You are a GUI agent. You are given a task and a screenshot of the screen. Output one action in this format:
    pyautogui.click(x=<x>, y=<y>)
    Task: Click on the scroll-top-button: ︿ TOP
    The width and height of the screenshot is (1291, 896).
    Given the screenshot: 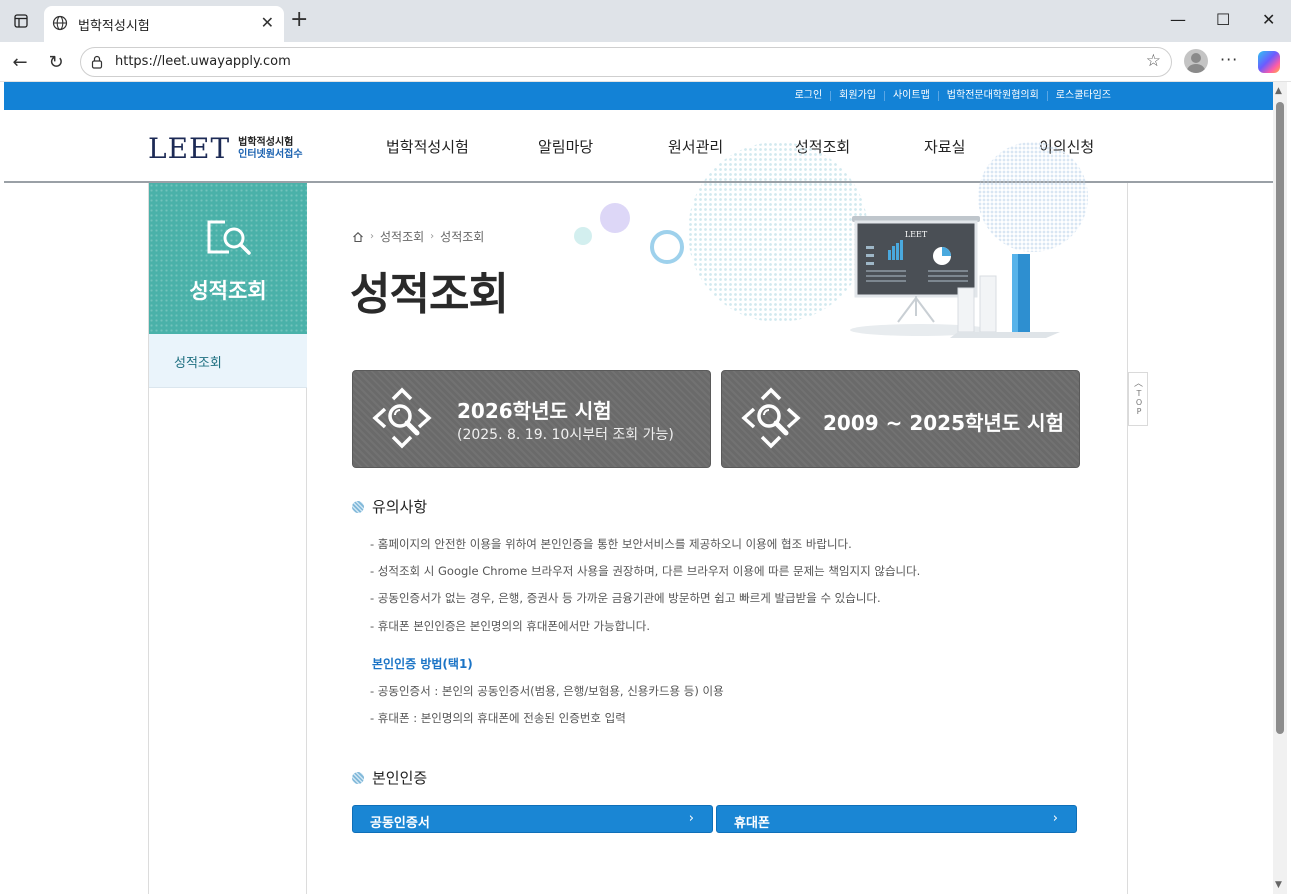 What is the action you would take?
    pyautogui.click(x=1138, y=399)
    